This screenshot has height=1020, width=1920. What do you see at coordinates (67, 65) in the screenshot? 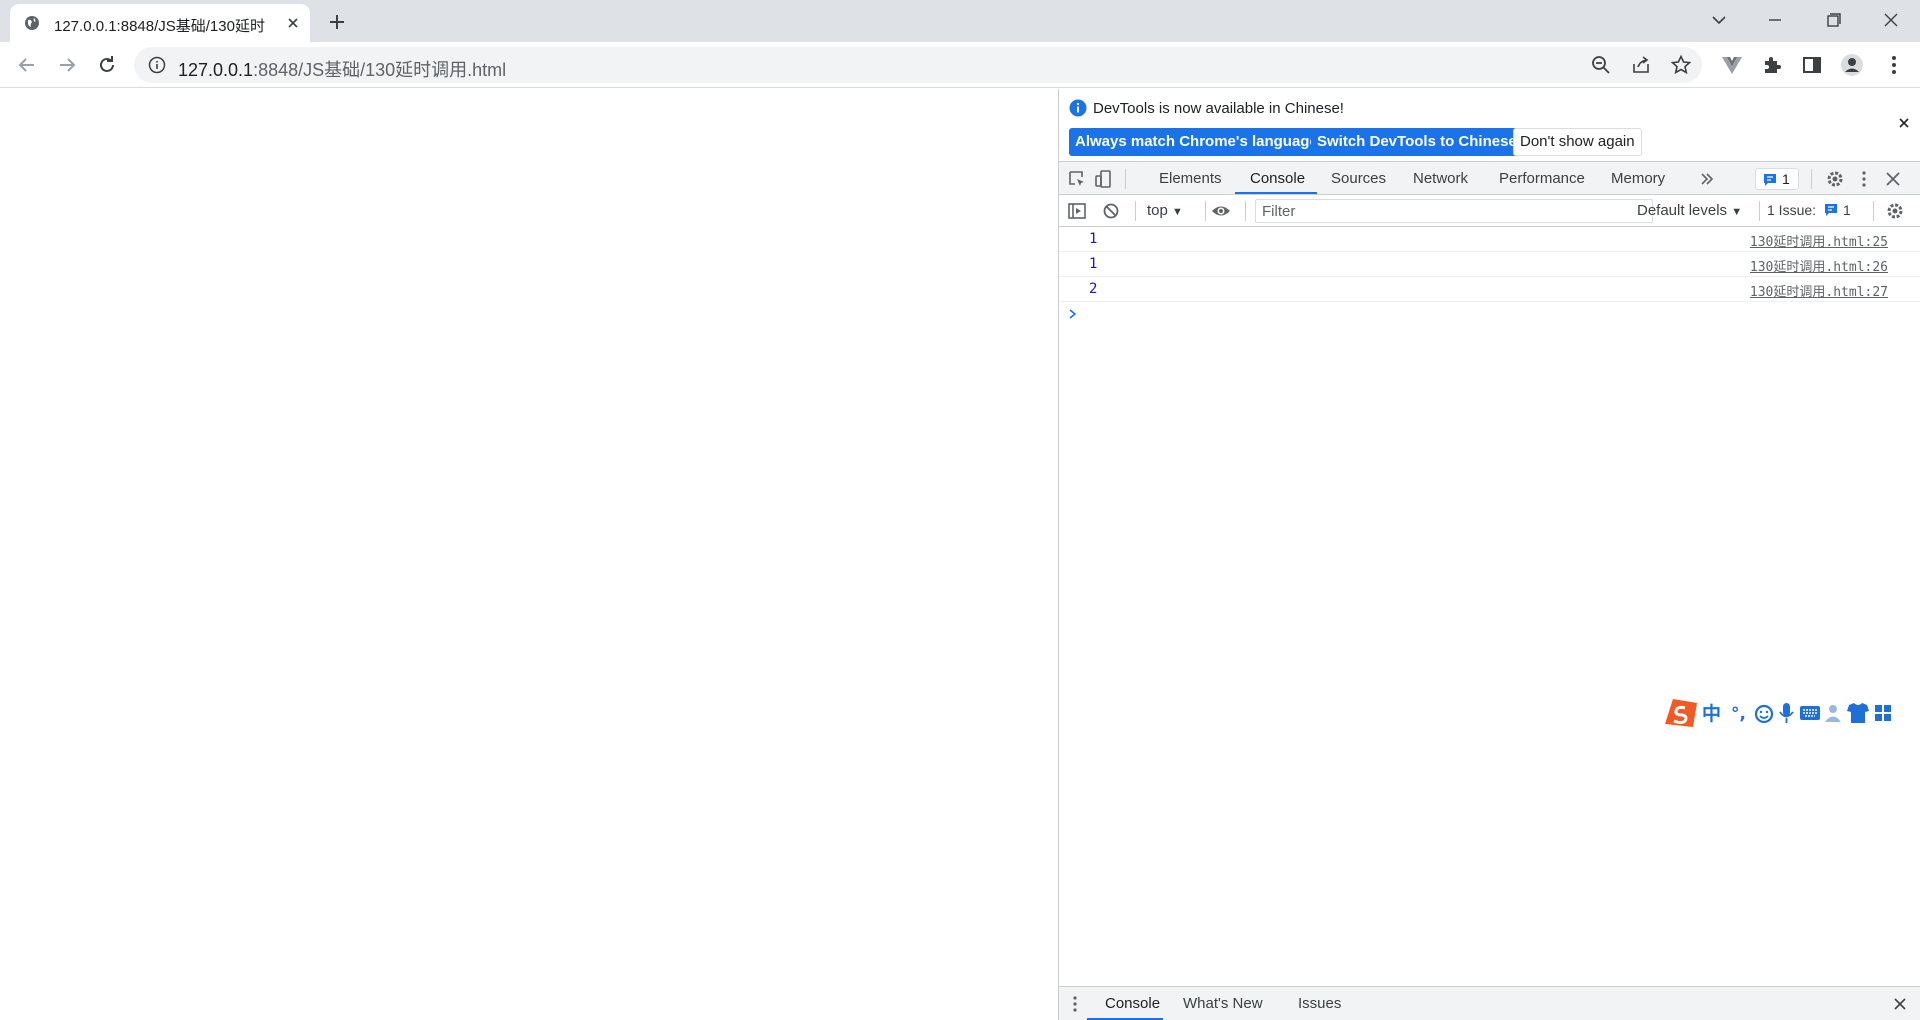
I see `forward-arrow-icon` at bounding box center [67, 65].